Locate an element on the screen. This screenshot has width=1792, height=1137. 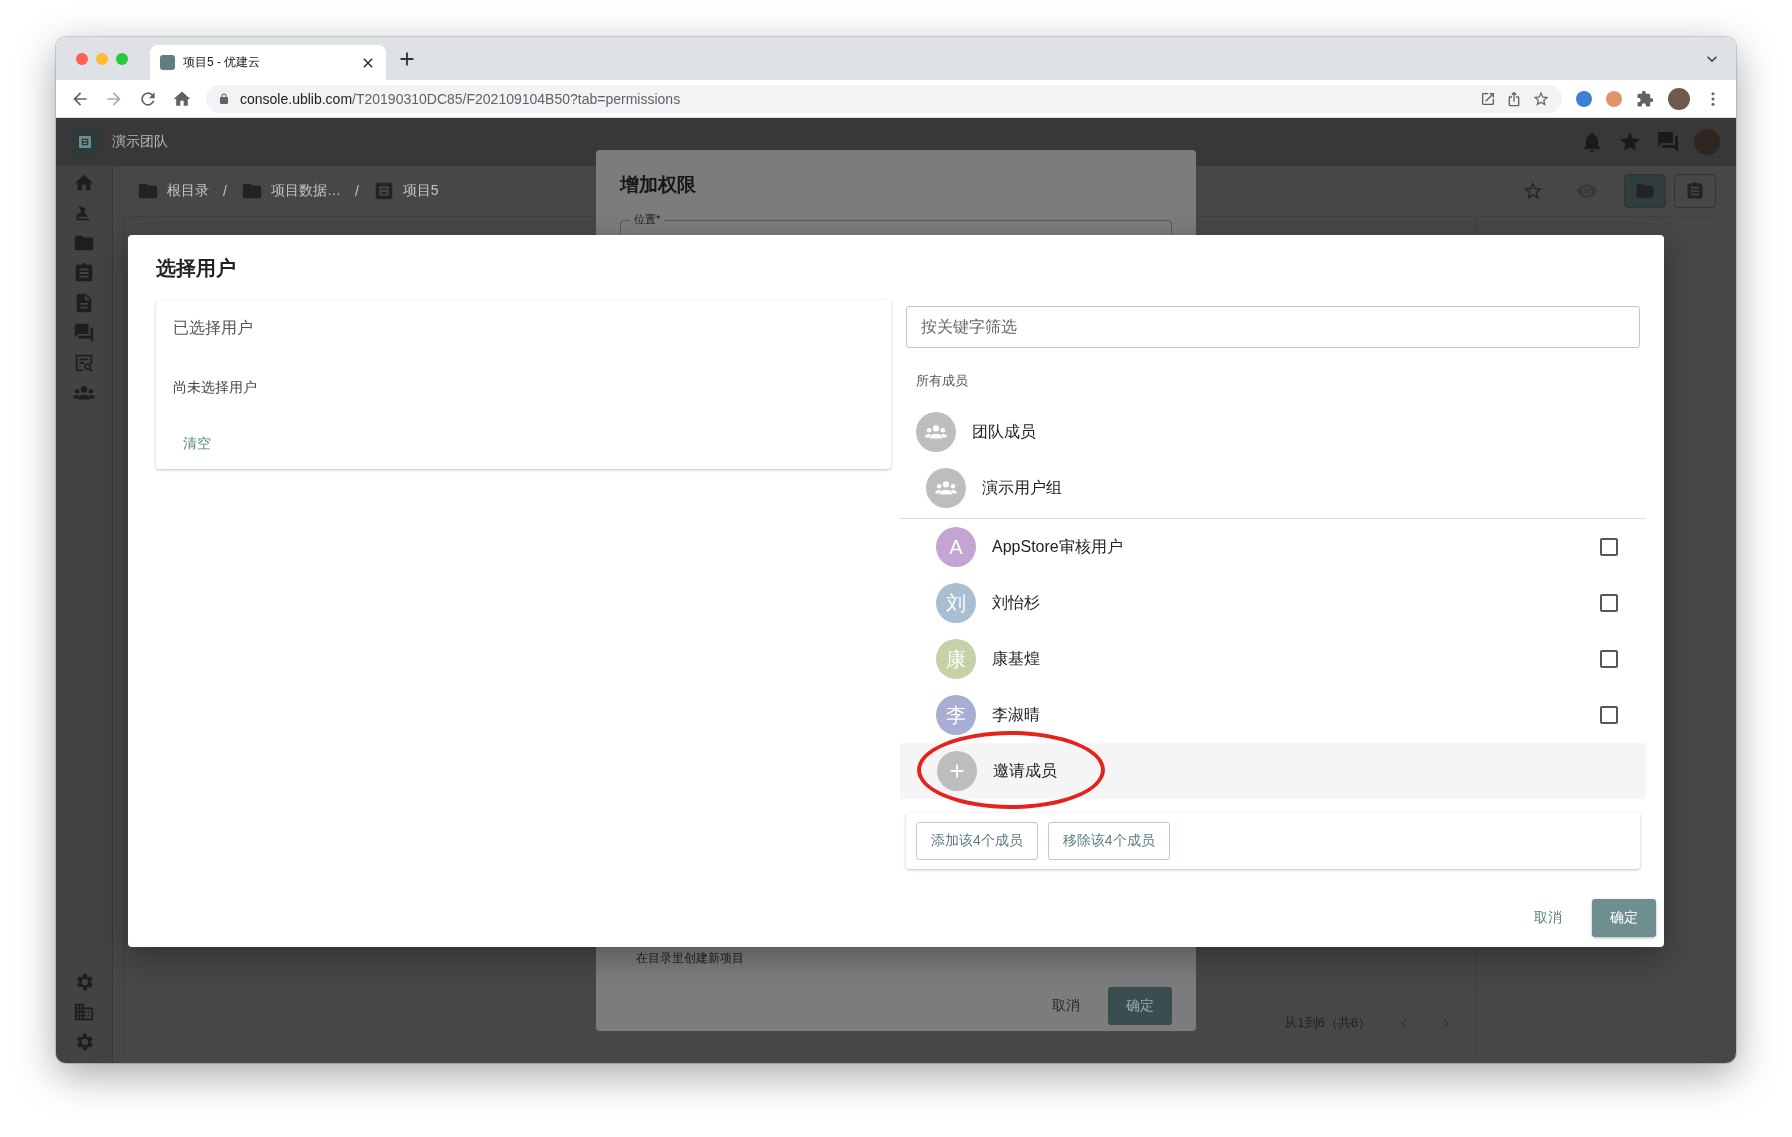
folder-icon is located at coordinates (1645, 191).